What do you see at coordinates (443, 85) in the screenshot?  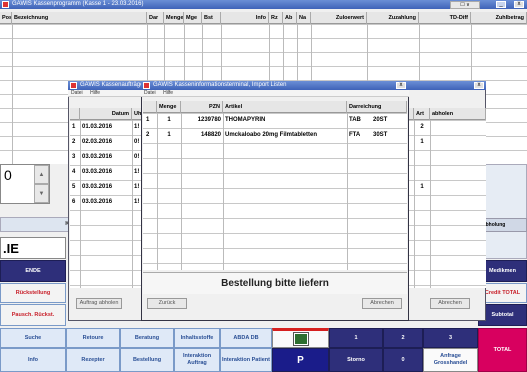 I see `pickup-title-bar: x` at bounding box center [443, 85].